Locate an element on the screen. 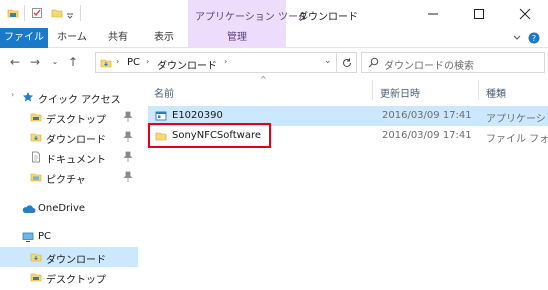 This screenshot has width=548, height=290. customize-toolbar-icon is located at coordinates (70, 13).